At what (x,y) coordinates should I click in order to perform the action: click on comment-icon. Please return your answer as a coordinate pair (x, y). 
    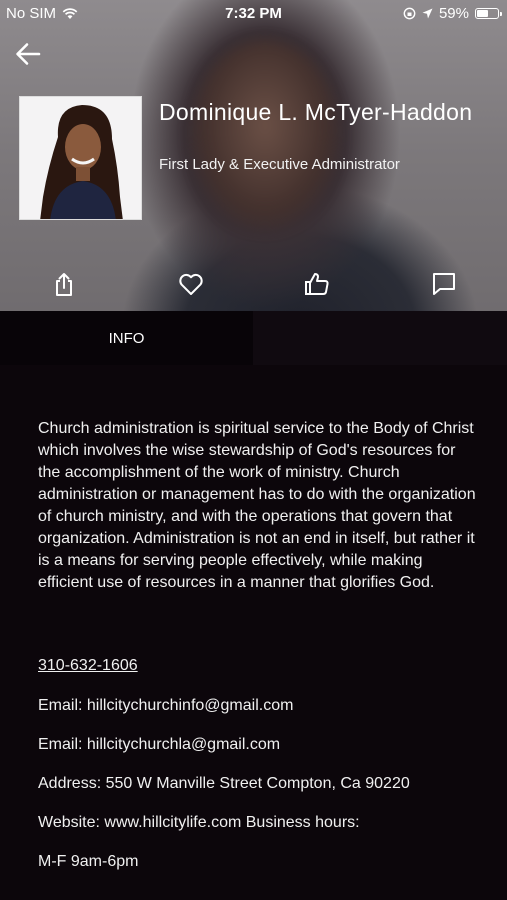
    Looking at the image, I should click on (444, 284).